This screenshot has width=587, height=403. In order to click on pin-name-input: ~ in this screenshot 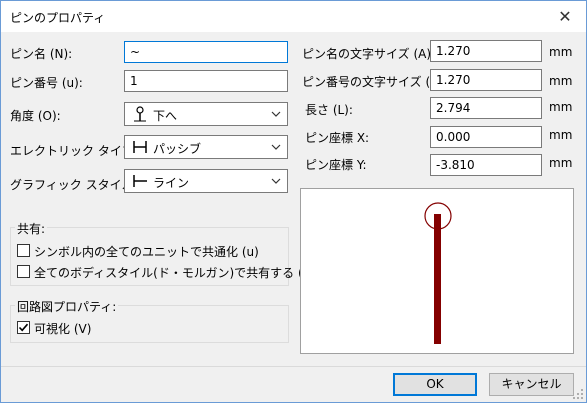, I will do `click(206, 52)`.